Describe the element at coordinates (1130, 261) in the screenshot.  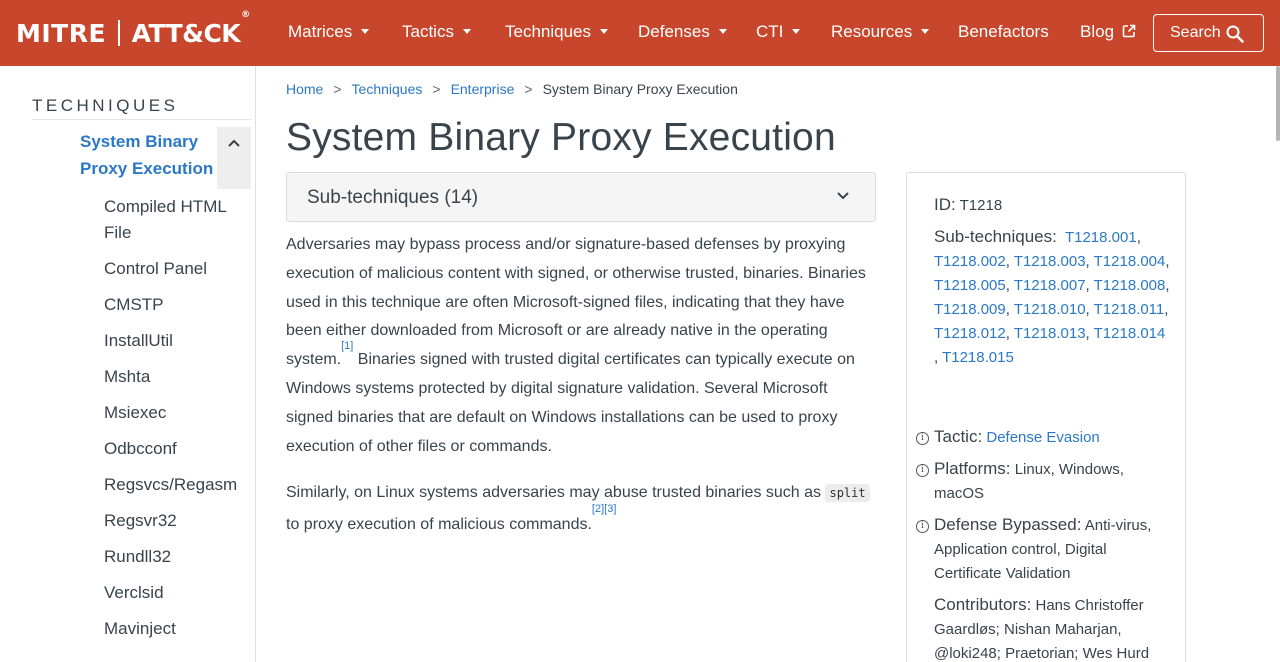
I see `subtechnique-link: T1218.004` at that location.